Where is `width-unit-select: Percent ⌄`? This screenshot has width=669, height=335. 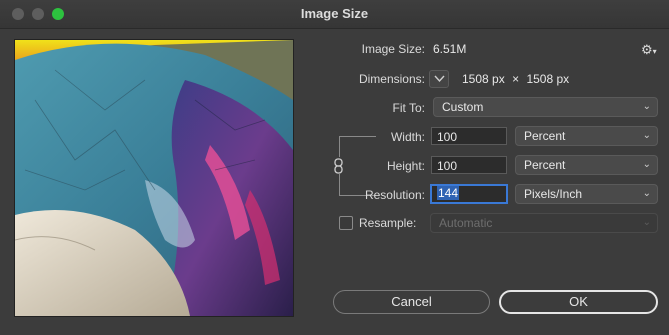 width-unit-select: Percent ⌄ is located at coordinates (586, 136).